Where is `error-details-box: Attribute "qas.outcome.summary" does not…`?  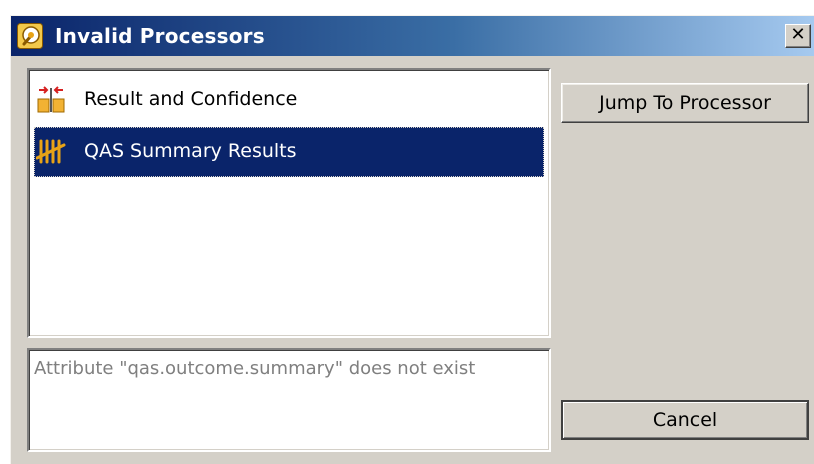 error-details-box: Attribute "qas.outcome.summary" does not… is located at coordinates (289, 400).